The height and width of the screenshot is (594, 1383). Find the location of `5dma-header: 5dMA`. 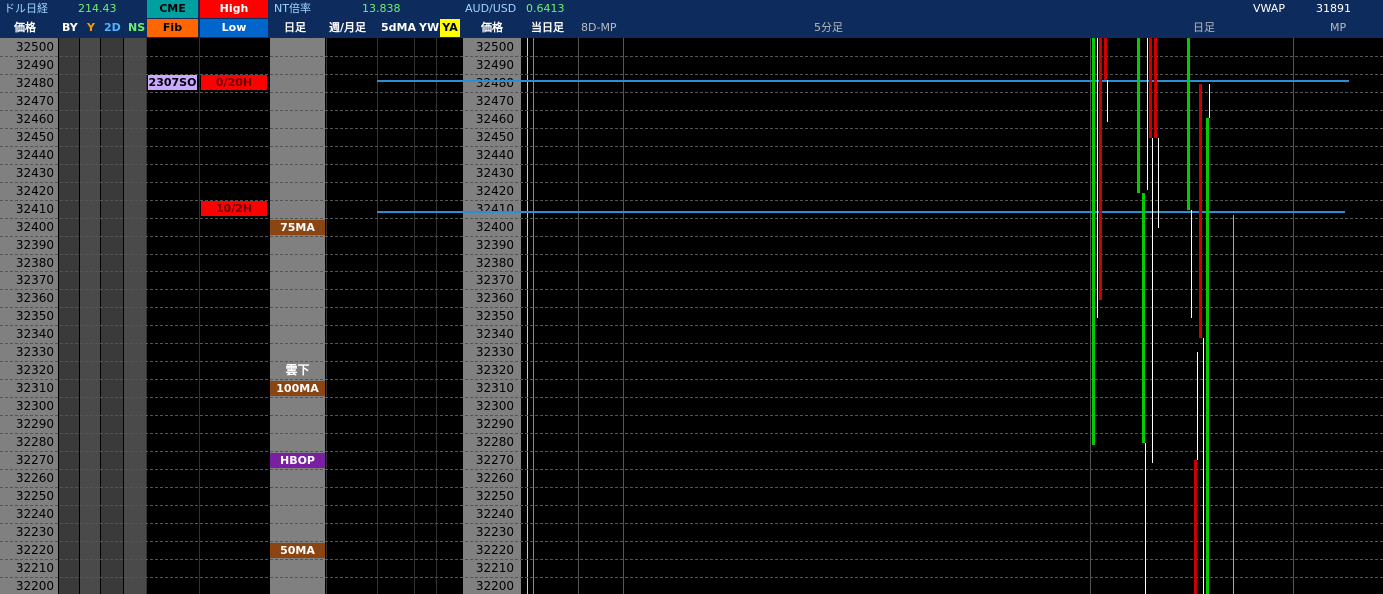

5dma-header: 5dMA is located at coordinates (398, 27).